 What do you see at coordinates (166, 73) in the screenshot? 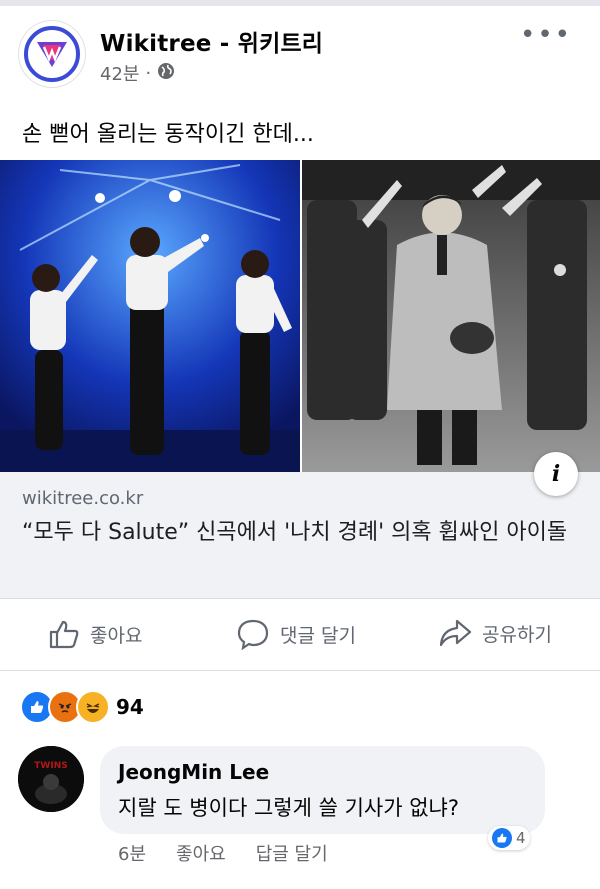
I see `globe-icon` at bounding box center [166, 73].